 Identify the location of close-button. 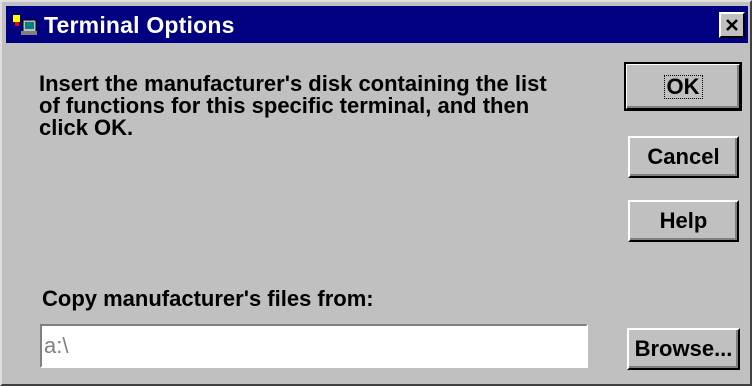
(732, 25).